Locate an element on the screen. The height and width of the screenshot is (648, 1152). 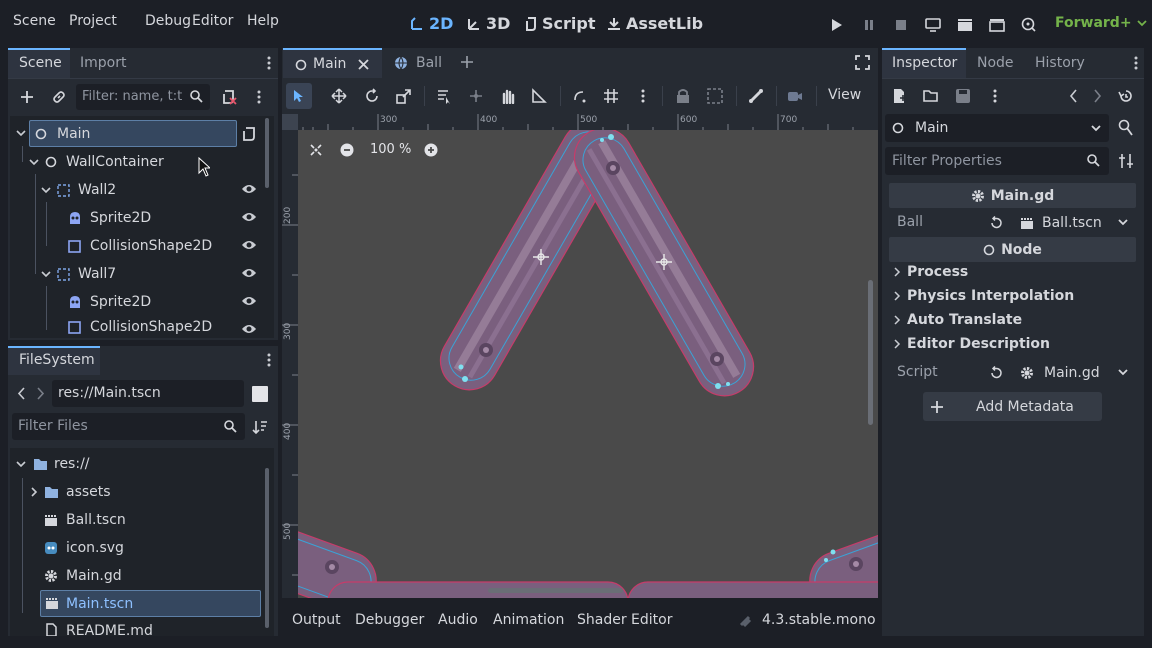
ball-scene-resource: Ball.tscn is located at coordinates (1061, 223).